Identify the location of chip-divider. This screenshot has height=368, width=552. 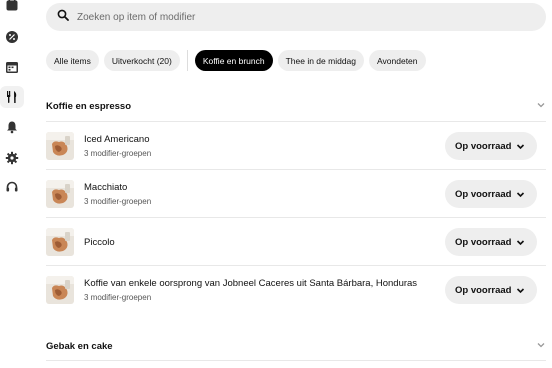
(187, 60).